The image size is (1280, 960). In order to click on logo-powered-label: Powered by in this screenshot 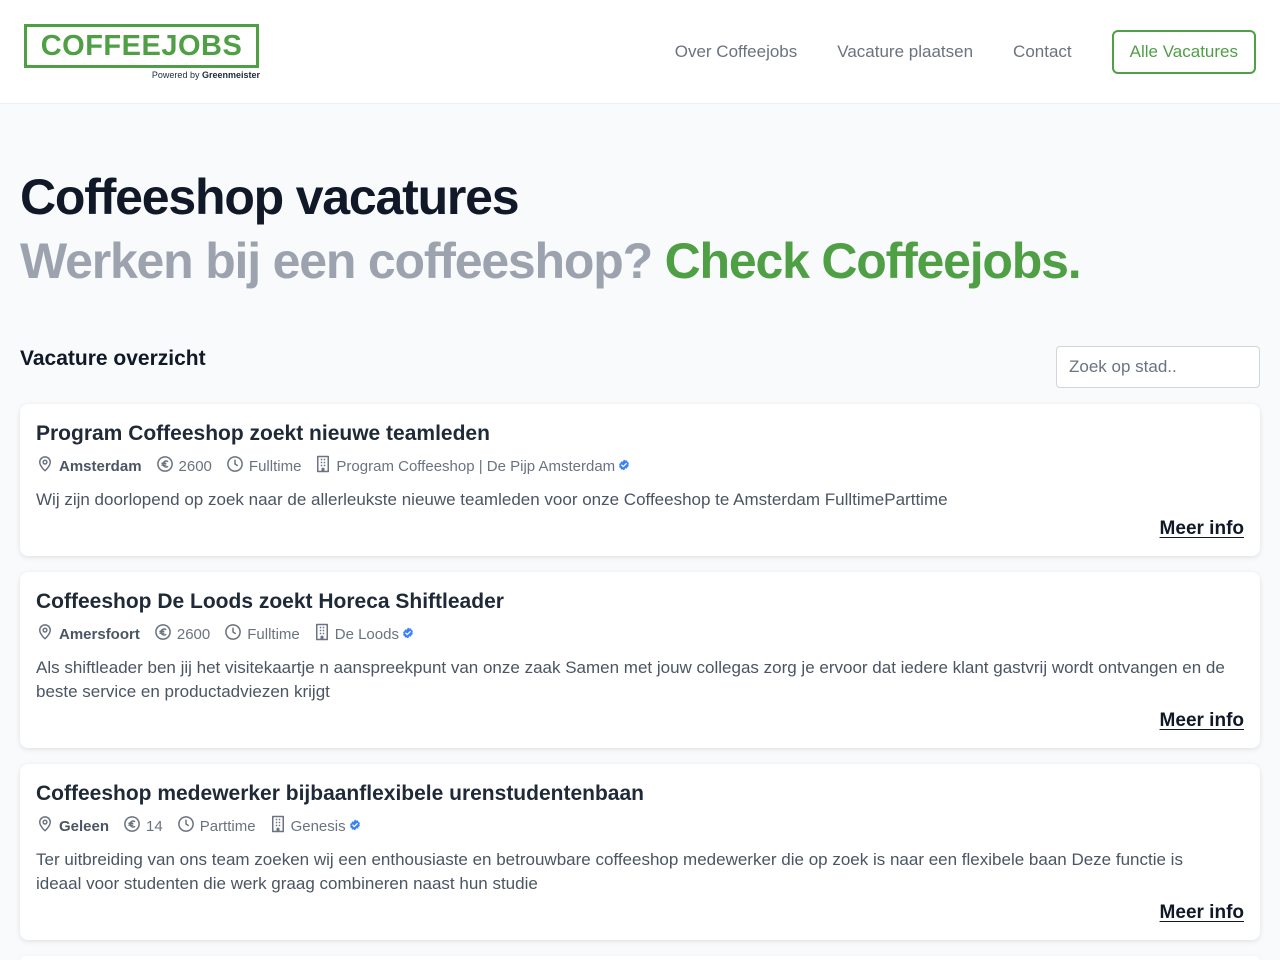, I will do `click(175, 75)`.